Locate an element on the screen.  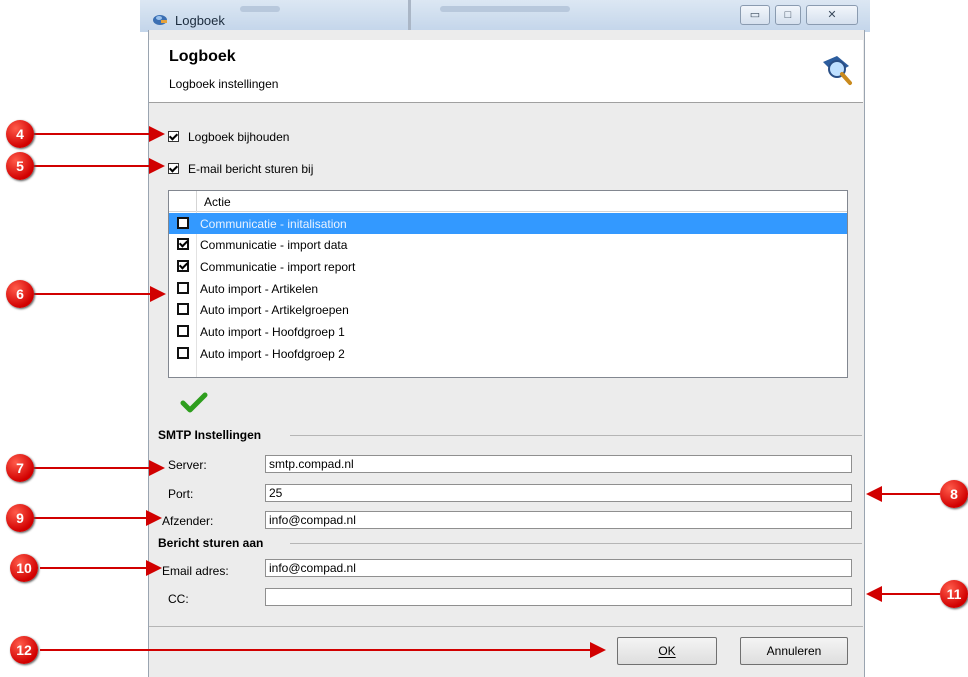
callout-badge: 10 is located at coordinates (24, 568).